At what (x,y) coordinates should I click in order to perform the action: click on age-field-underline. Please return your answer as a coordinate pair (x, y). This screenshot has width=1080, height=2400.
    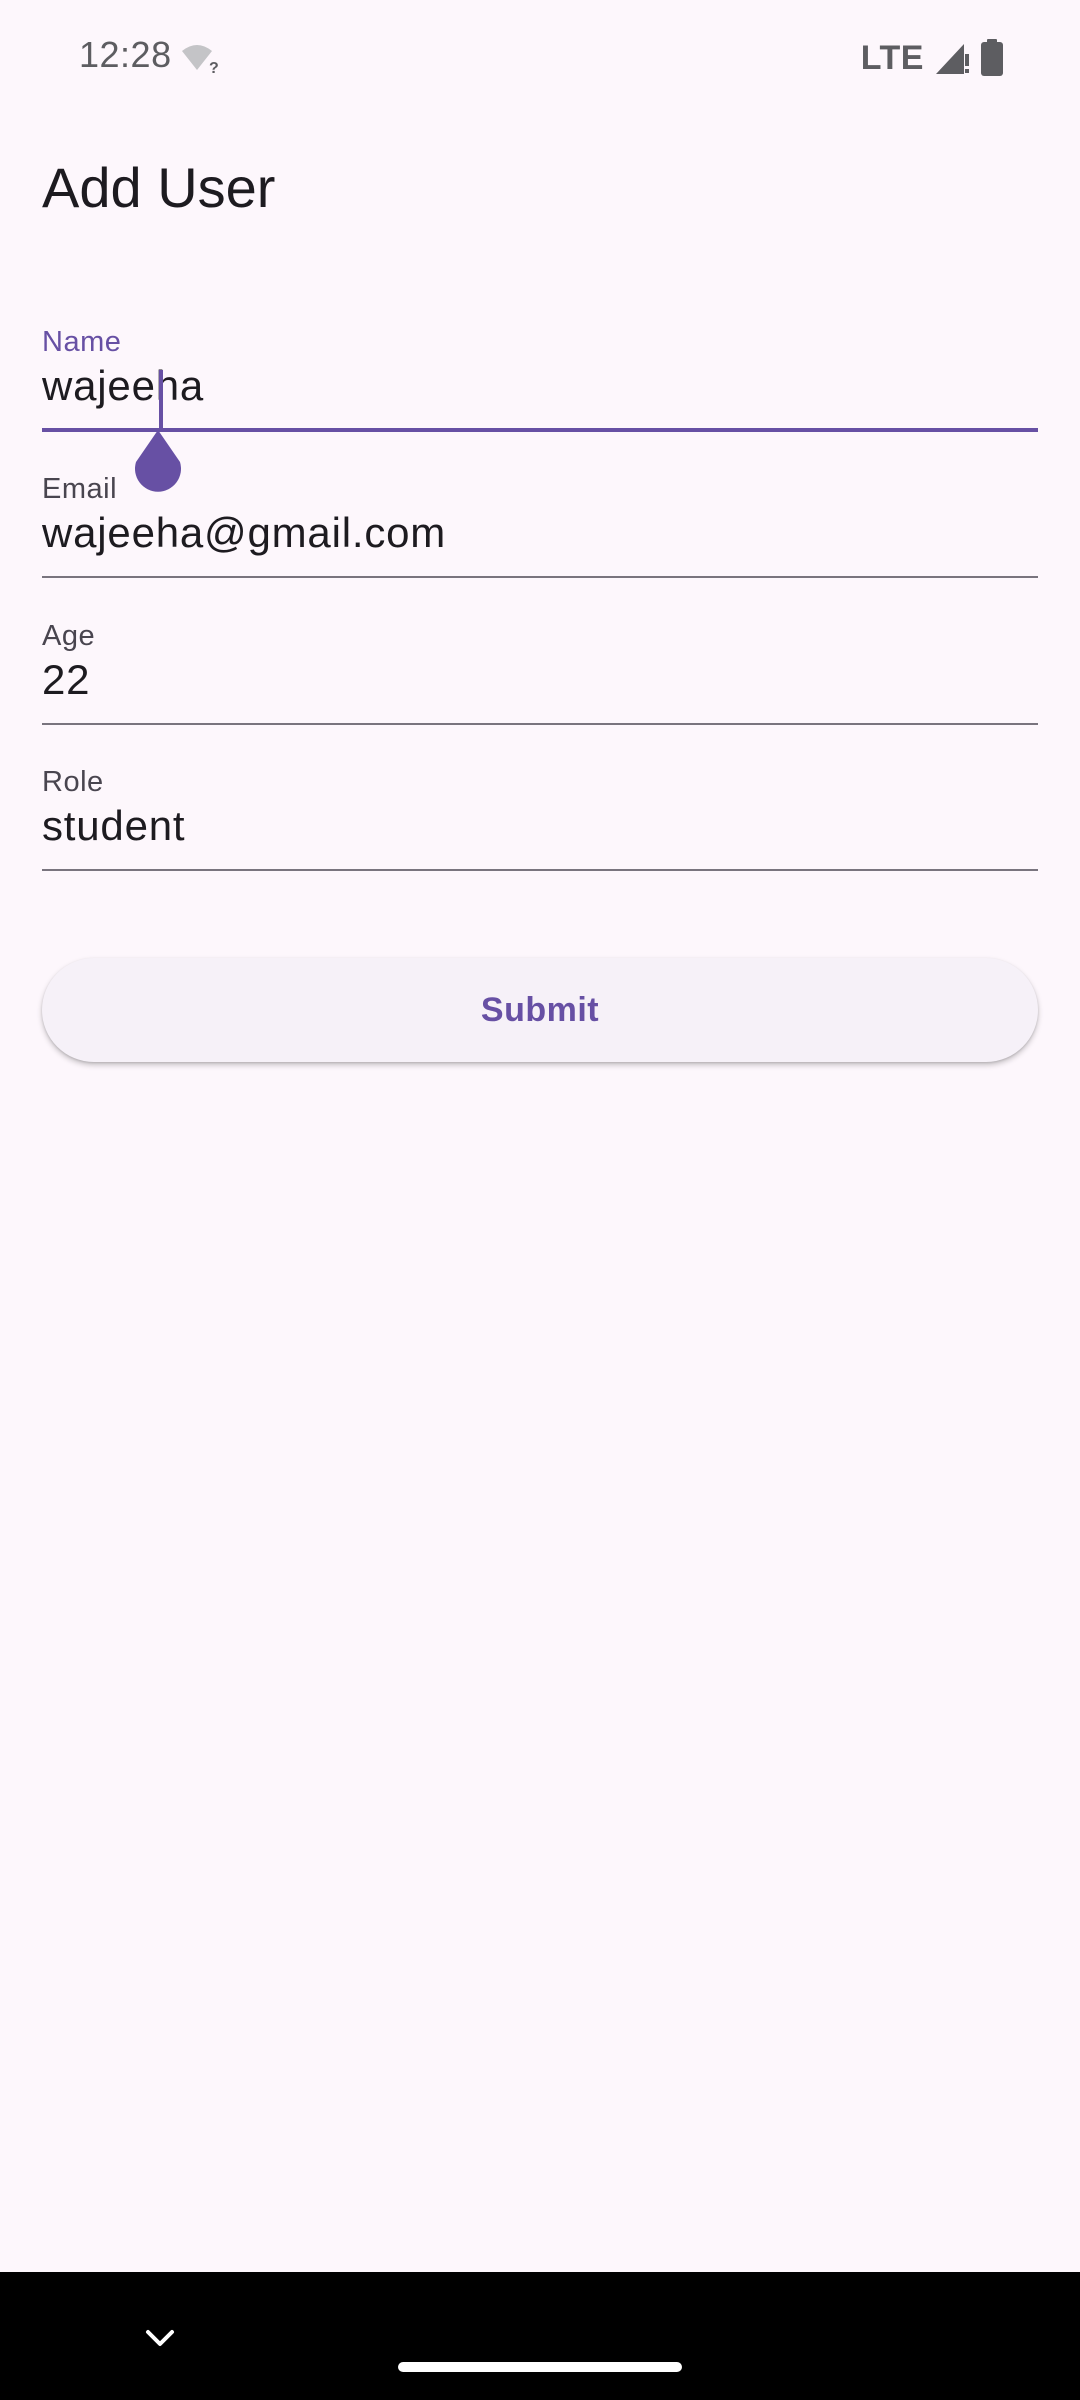
    Looking at the image, I should click on (540, 724).